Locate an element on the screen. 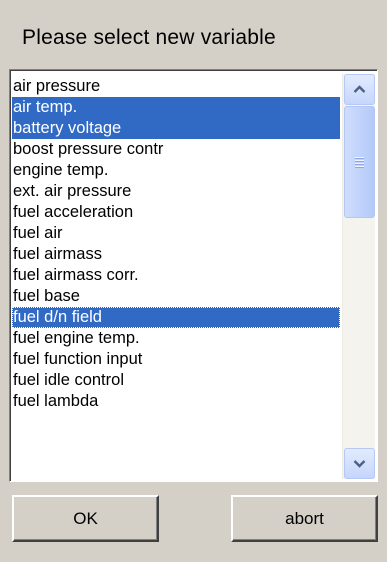  grip-icon is located at coordinates (359, 162).